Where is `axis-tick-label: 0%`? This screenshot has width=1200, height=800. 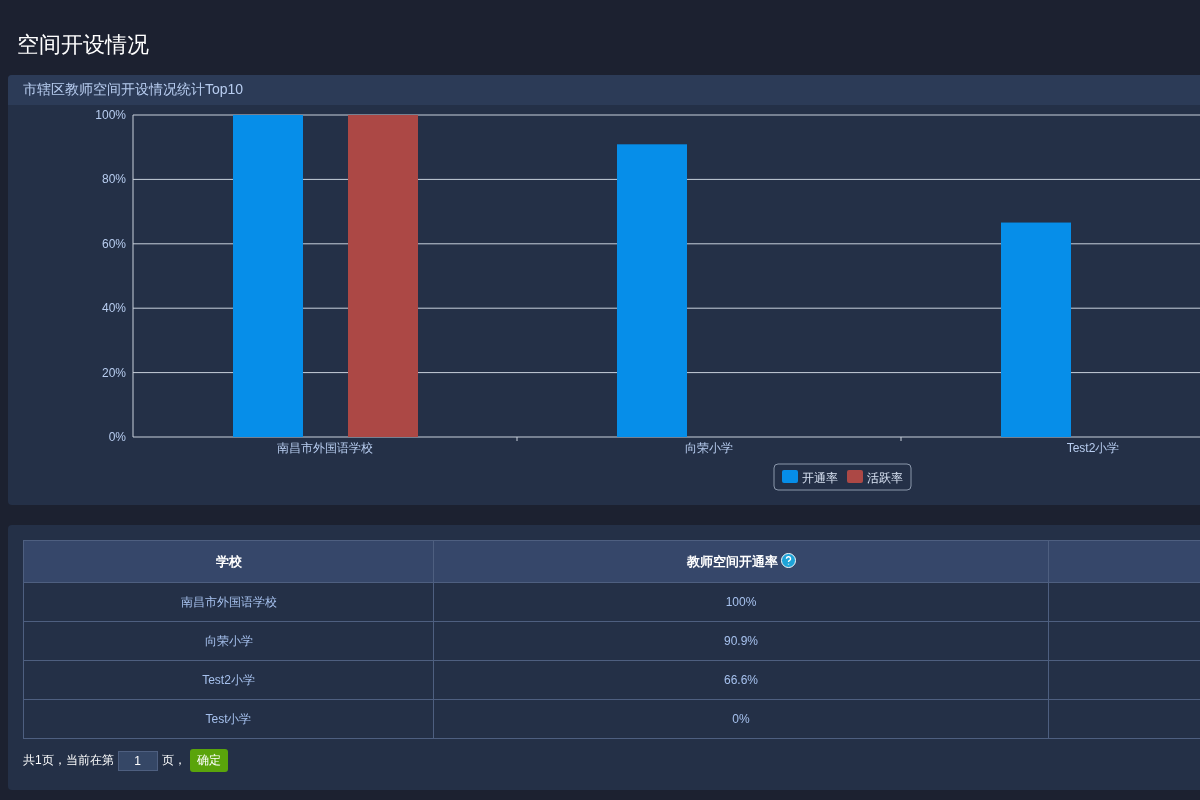 axis-tick-label: 0% is located at coordinates (117, 437).